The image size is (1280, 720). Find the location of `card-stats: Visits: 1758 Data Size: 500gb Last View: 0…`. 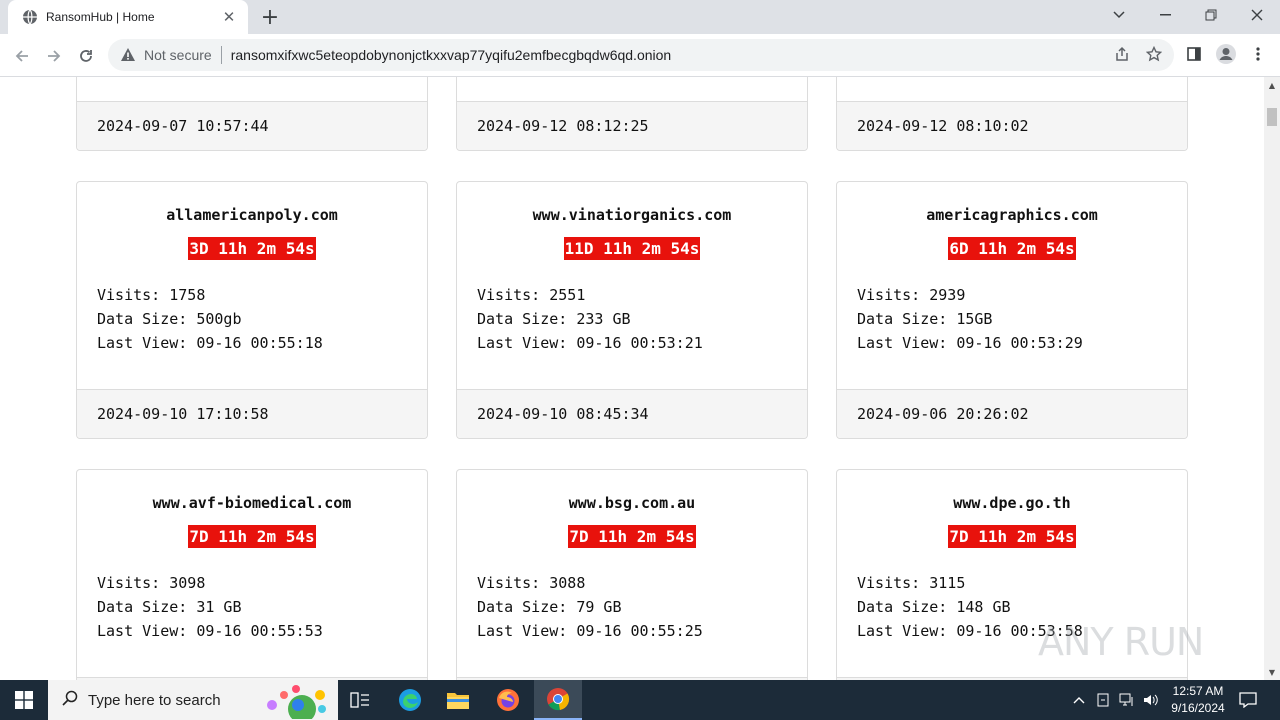

card-stats: Visits: 1758 Data Size: 500gb Last View: 0… is located at coordinates (210, 319).